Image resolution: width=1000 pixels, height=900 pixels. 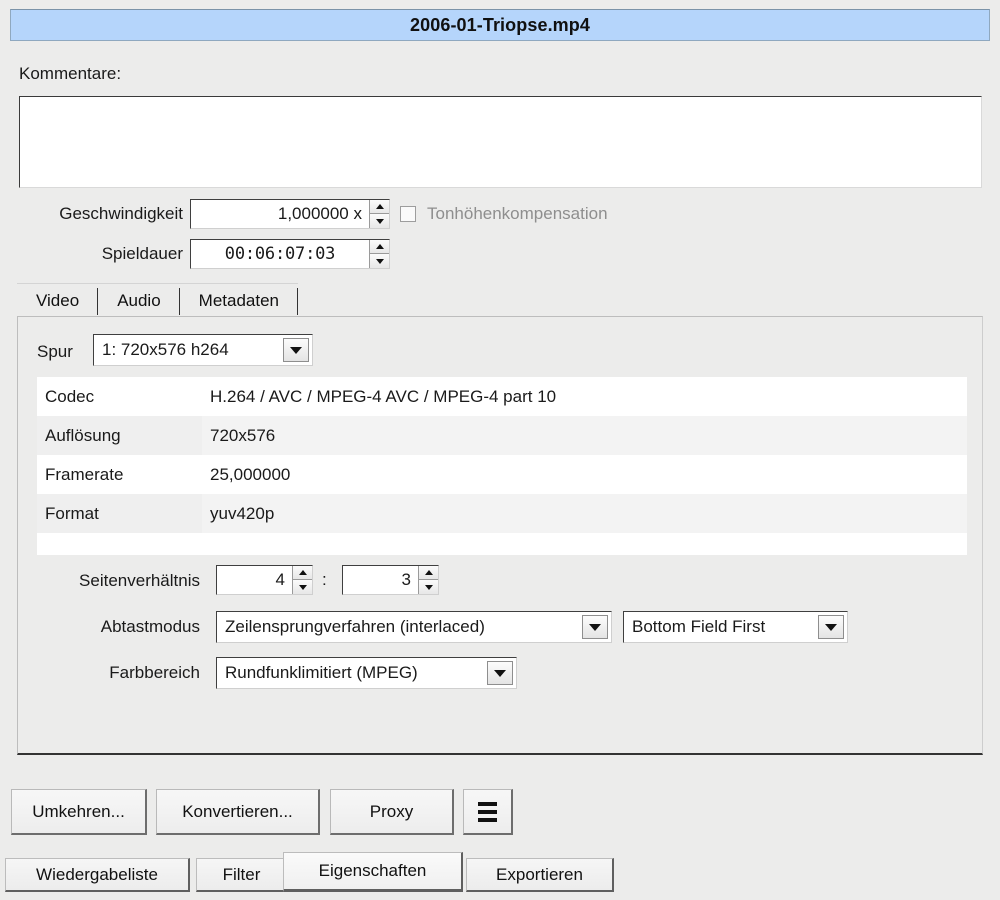 I want to click on scan-mode-select: Zeilensprungverfahren (interlaced), so click(x=414, y=627).